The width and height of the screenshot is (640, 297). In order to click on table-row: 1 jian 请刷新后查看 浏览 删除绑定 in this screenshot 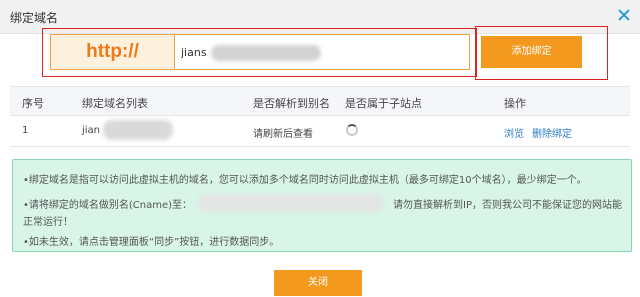, I will do `click(320, 131)`.